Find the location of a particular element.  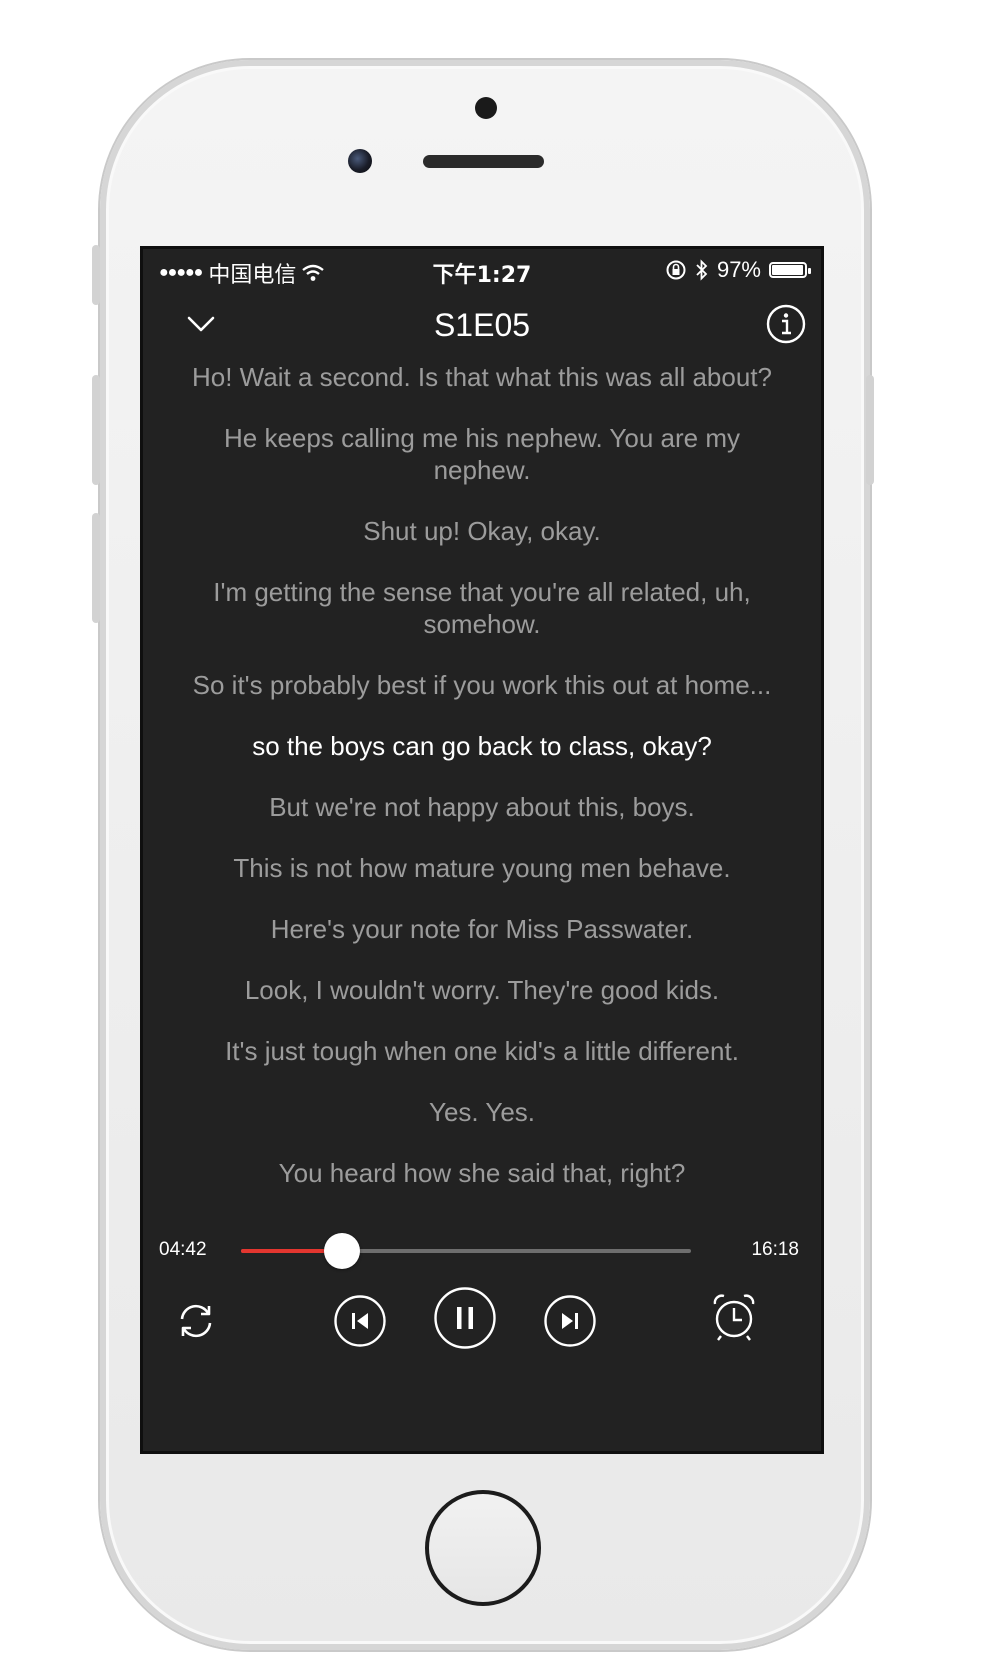

bluetooth-icon is located at coordinates (702, 270).